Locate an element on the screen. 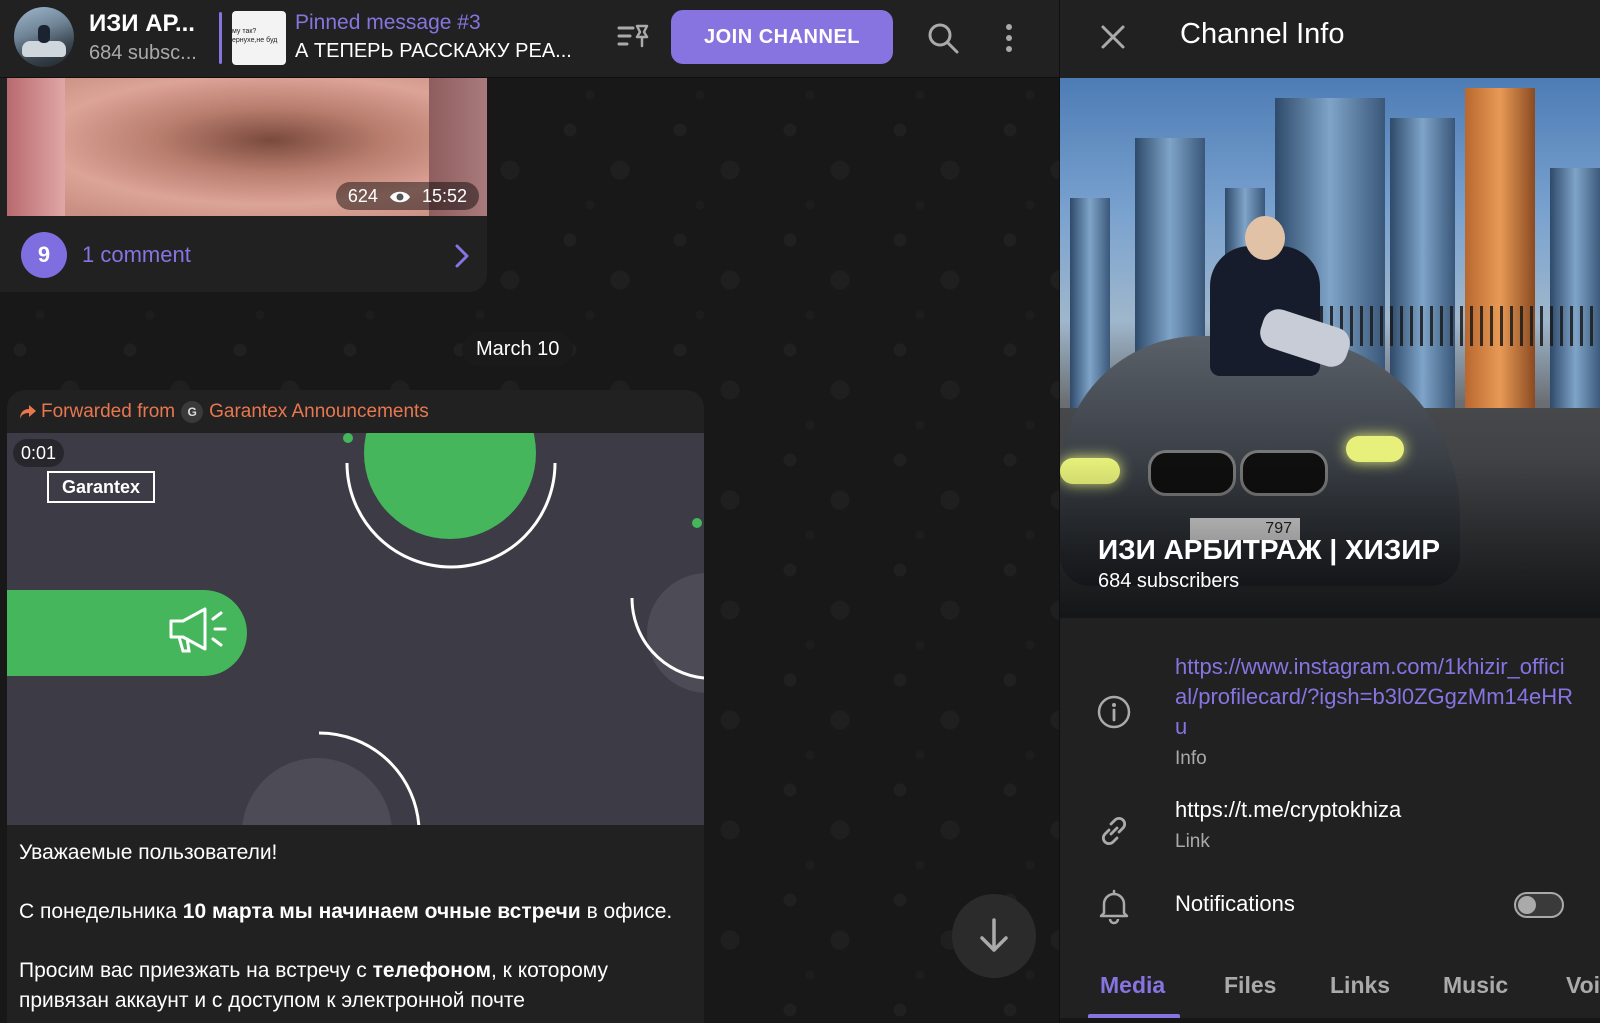 Image resolution: width=1600 pixels, height=1023 pixels. pinned-message-title: Pinned message #3 is located at coordinates (388, 23).